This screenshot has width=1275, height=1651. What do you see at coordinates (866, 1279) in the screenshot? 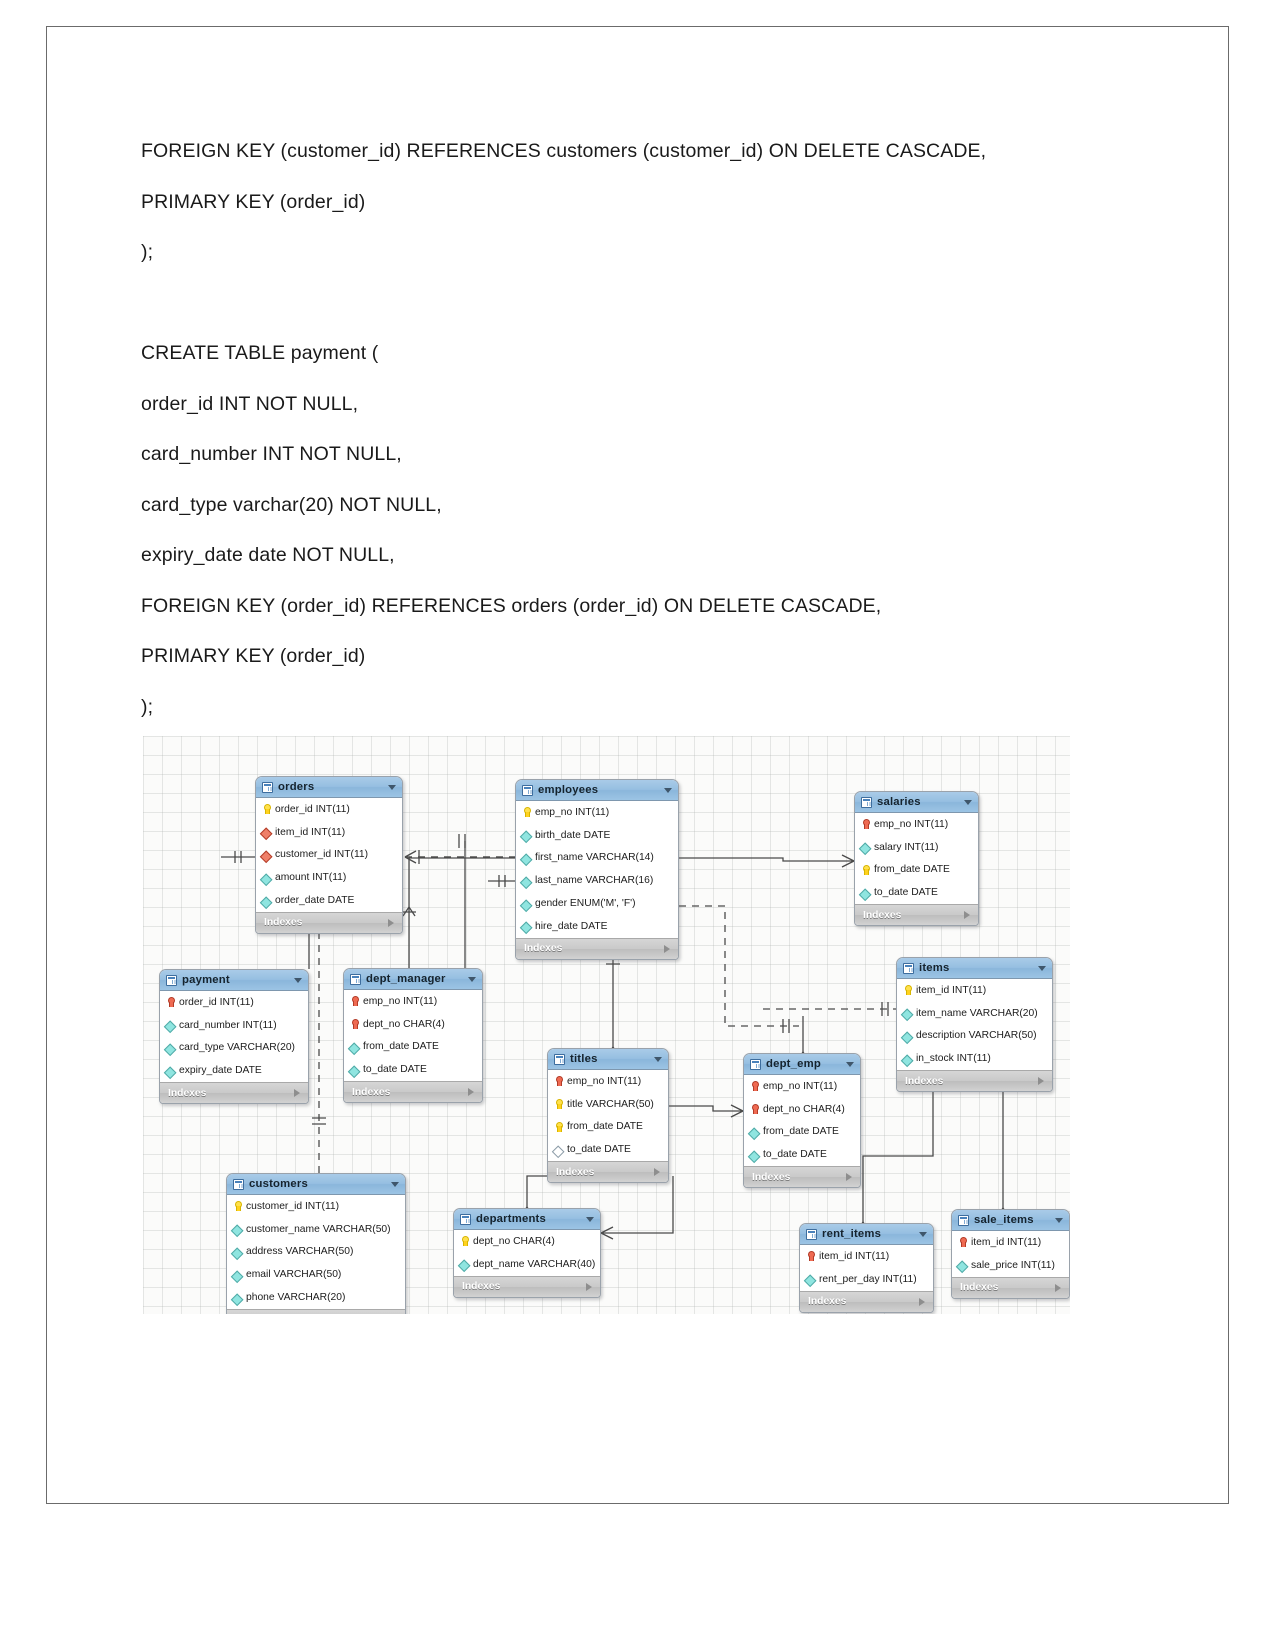
I see `er-field-row: rent_per_day INT(11)` at bounding box center [866, 1279].